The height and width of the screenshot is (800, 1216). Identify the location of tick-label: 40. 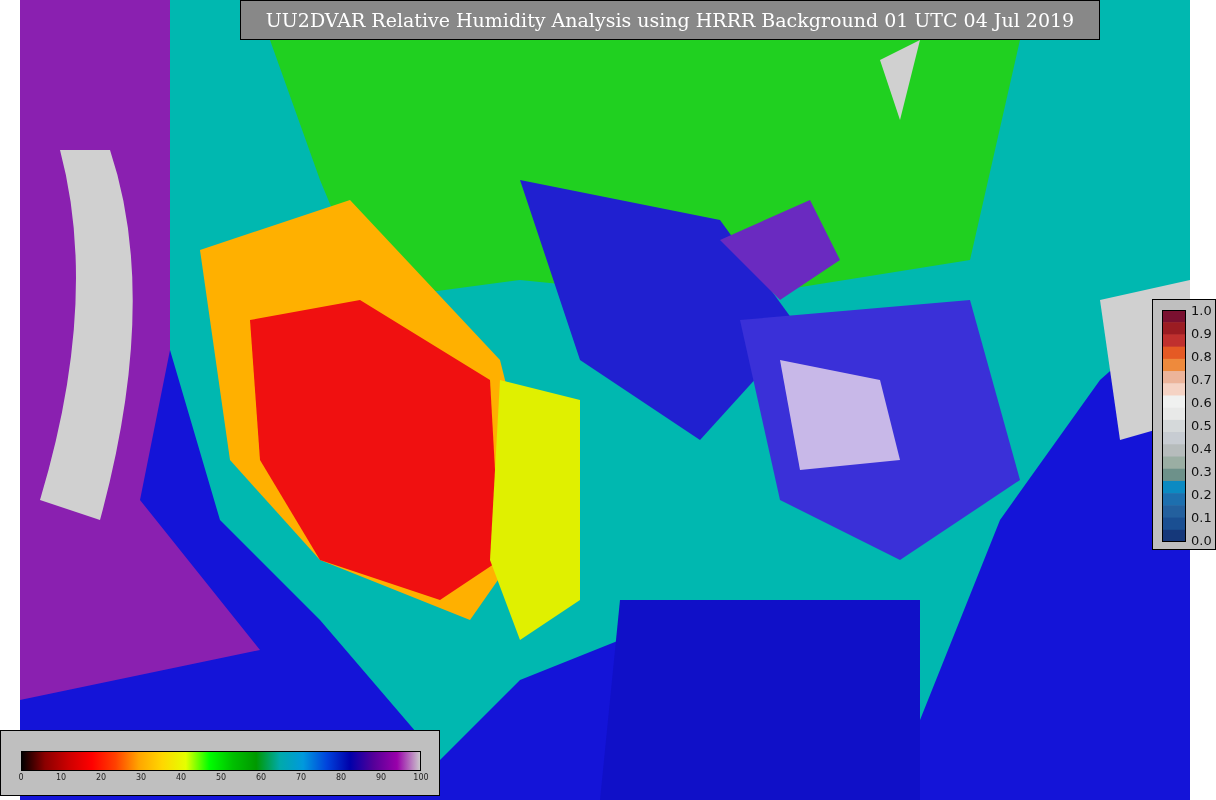
(181, 778).